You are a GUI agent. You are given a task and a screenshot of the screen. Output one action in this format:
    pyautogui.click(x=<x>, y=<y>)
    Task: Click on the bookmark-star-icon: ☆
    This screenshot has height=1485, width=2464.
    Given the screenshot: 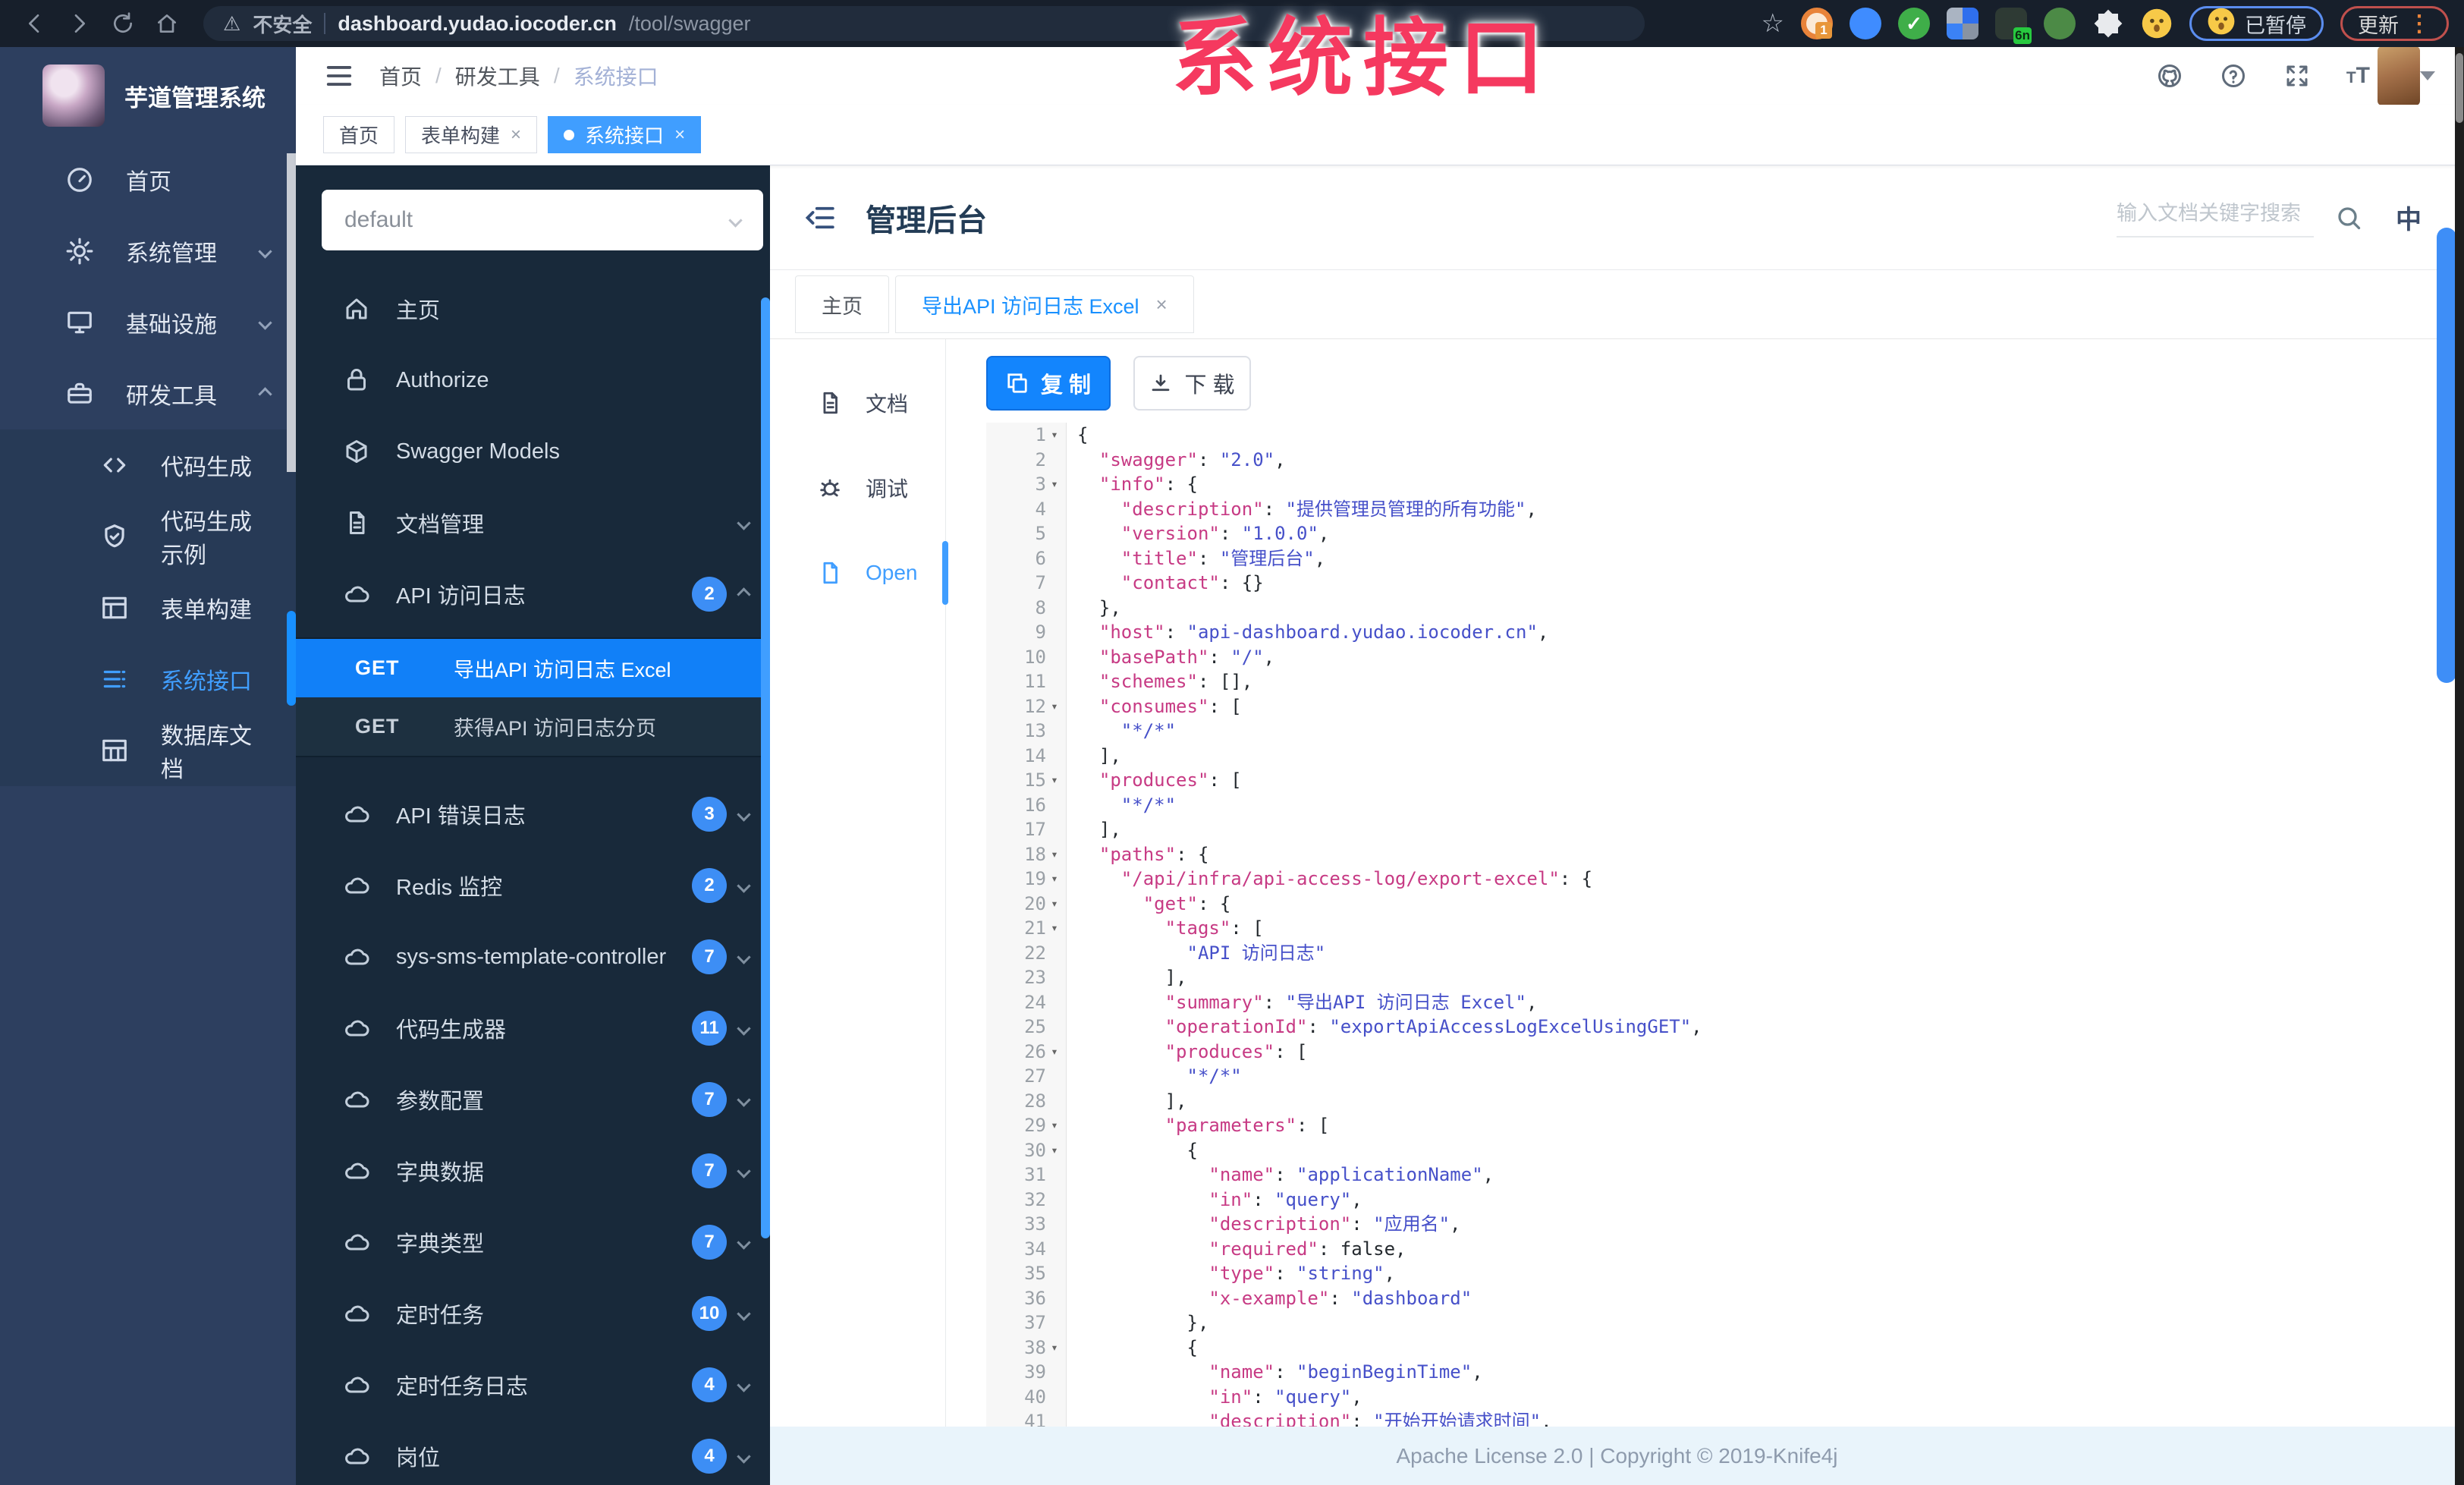 What is the action you would take?
    pyautogui.click(x=1773, y=23)
    